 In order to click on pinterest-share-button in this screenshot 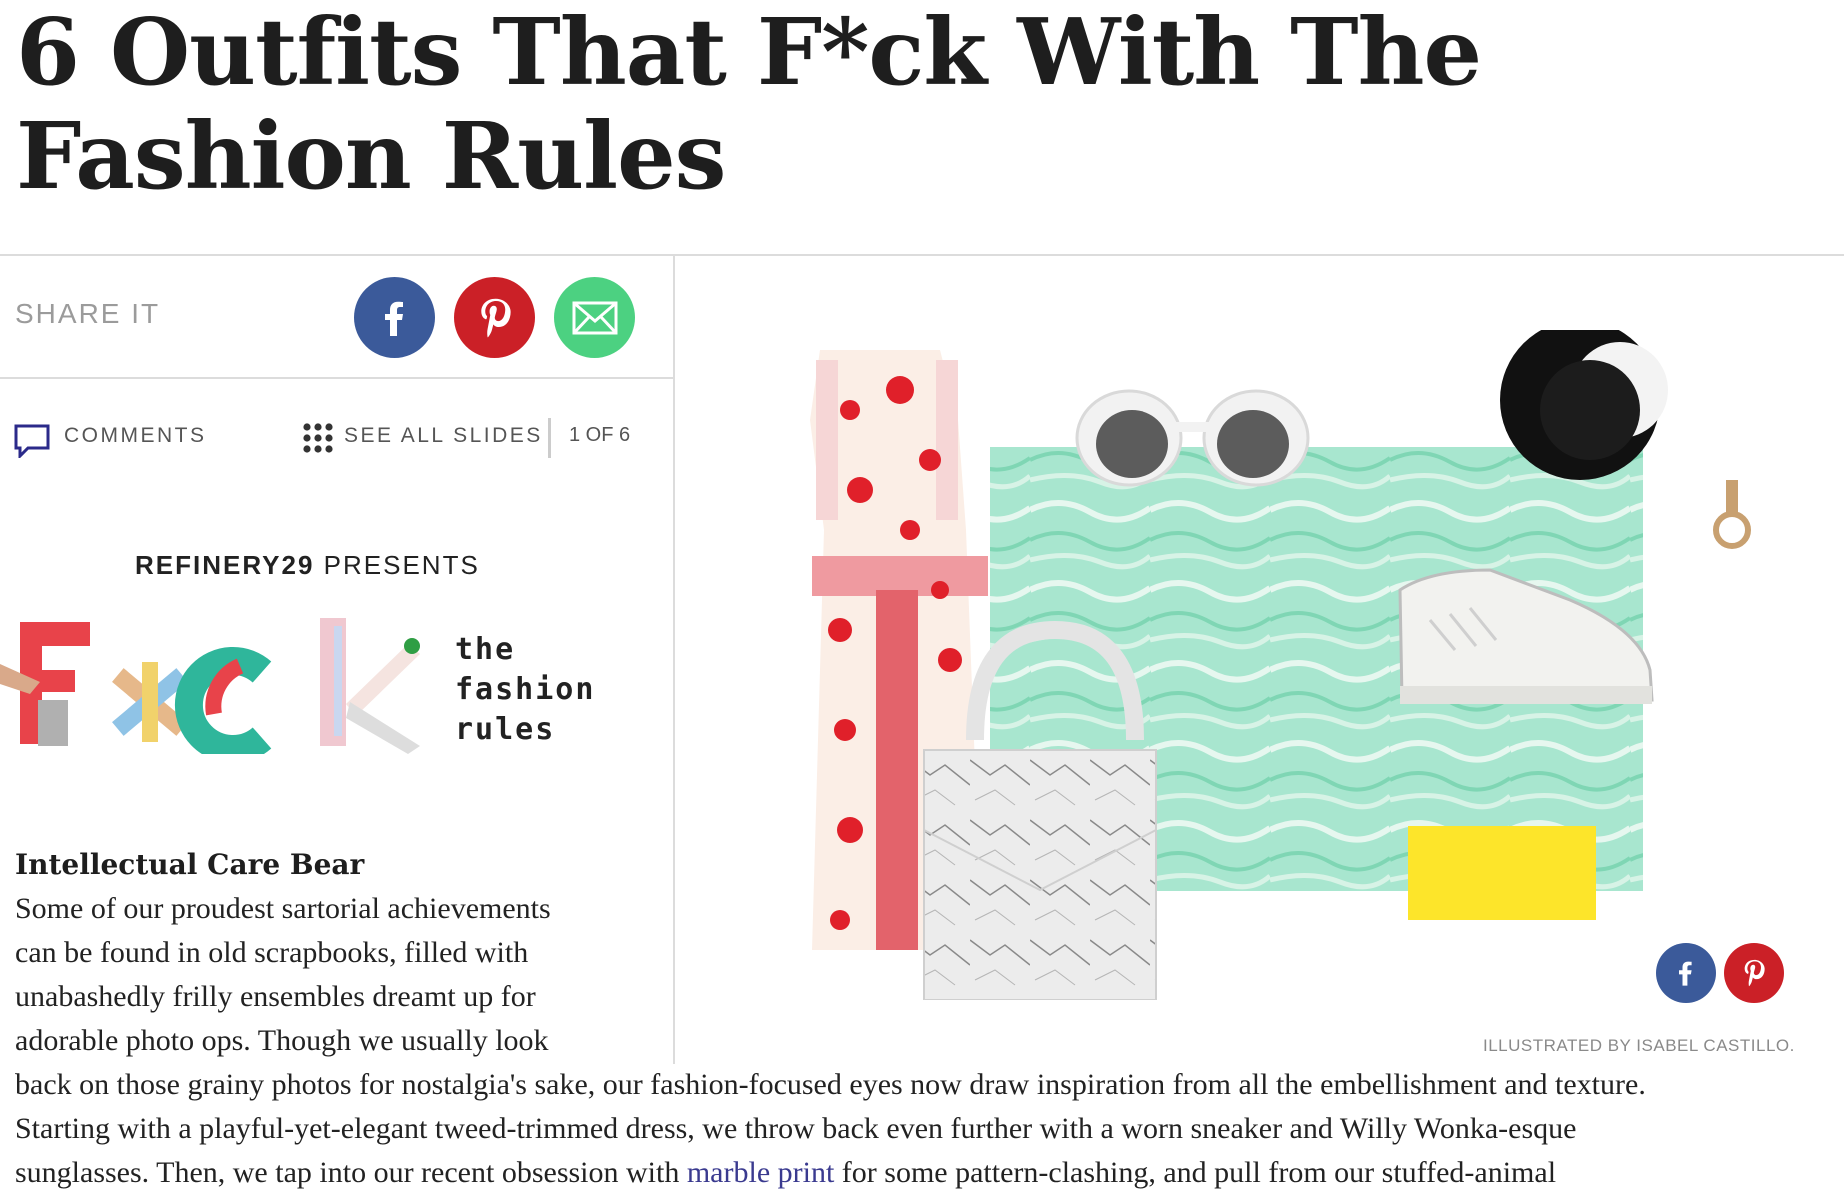, I will do `click(494, 317)`.